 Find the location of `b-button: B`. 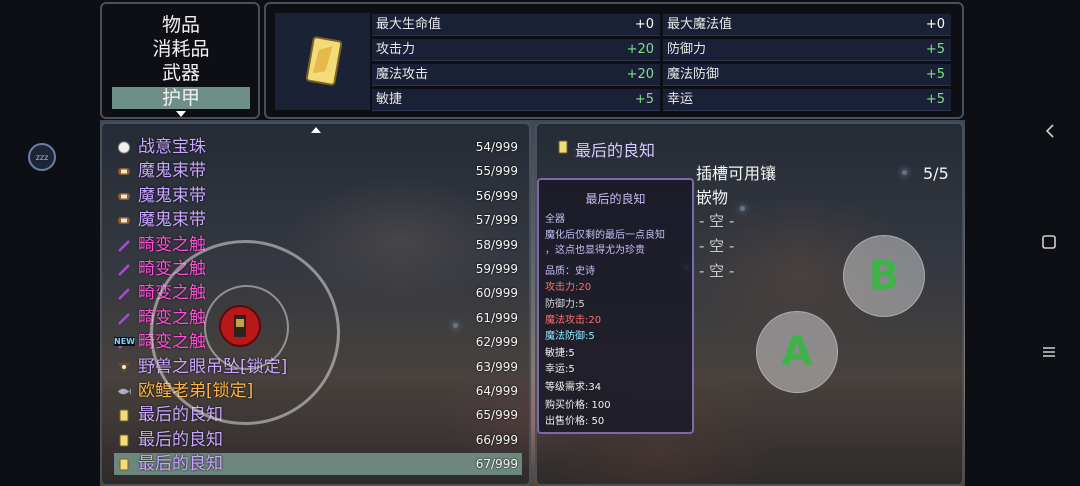

b-button: B is located at coordinates (884, 276).